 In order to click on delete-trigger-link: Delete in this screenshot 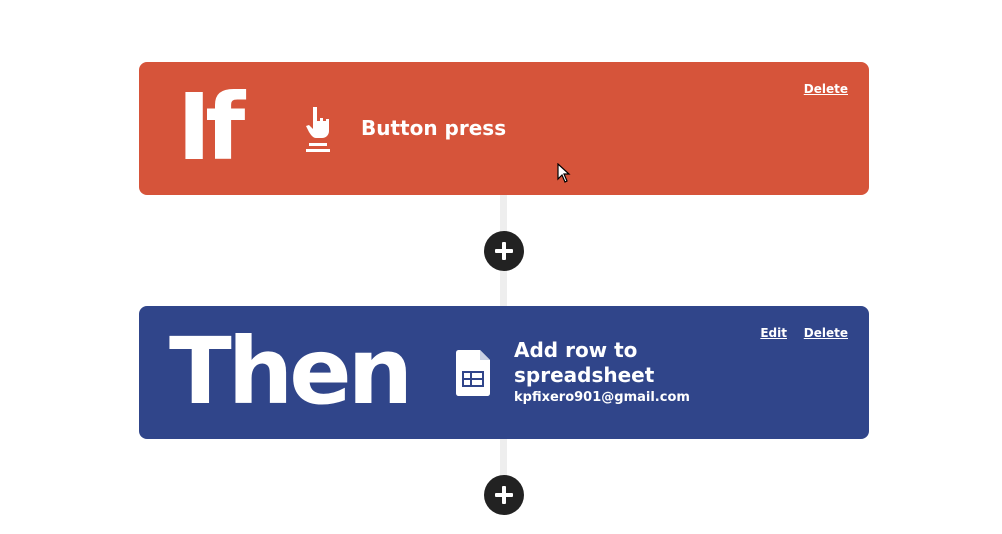, I will do `click(826, 89)`.